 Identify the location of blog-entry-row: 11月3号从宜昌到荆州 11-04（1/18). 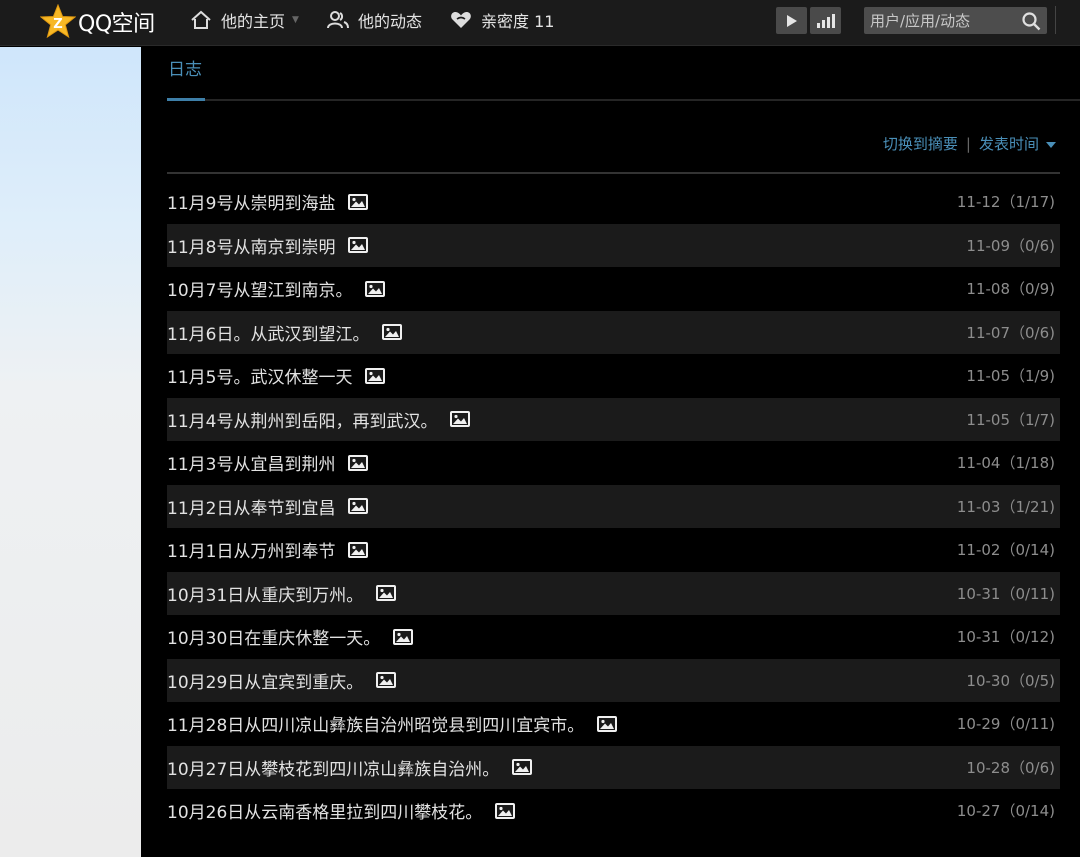
(613, 463).